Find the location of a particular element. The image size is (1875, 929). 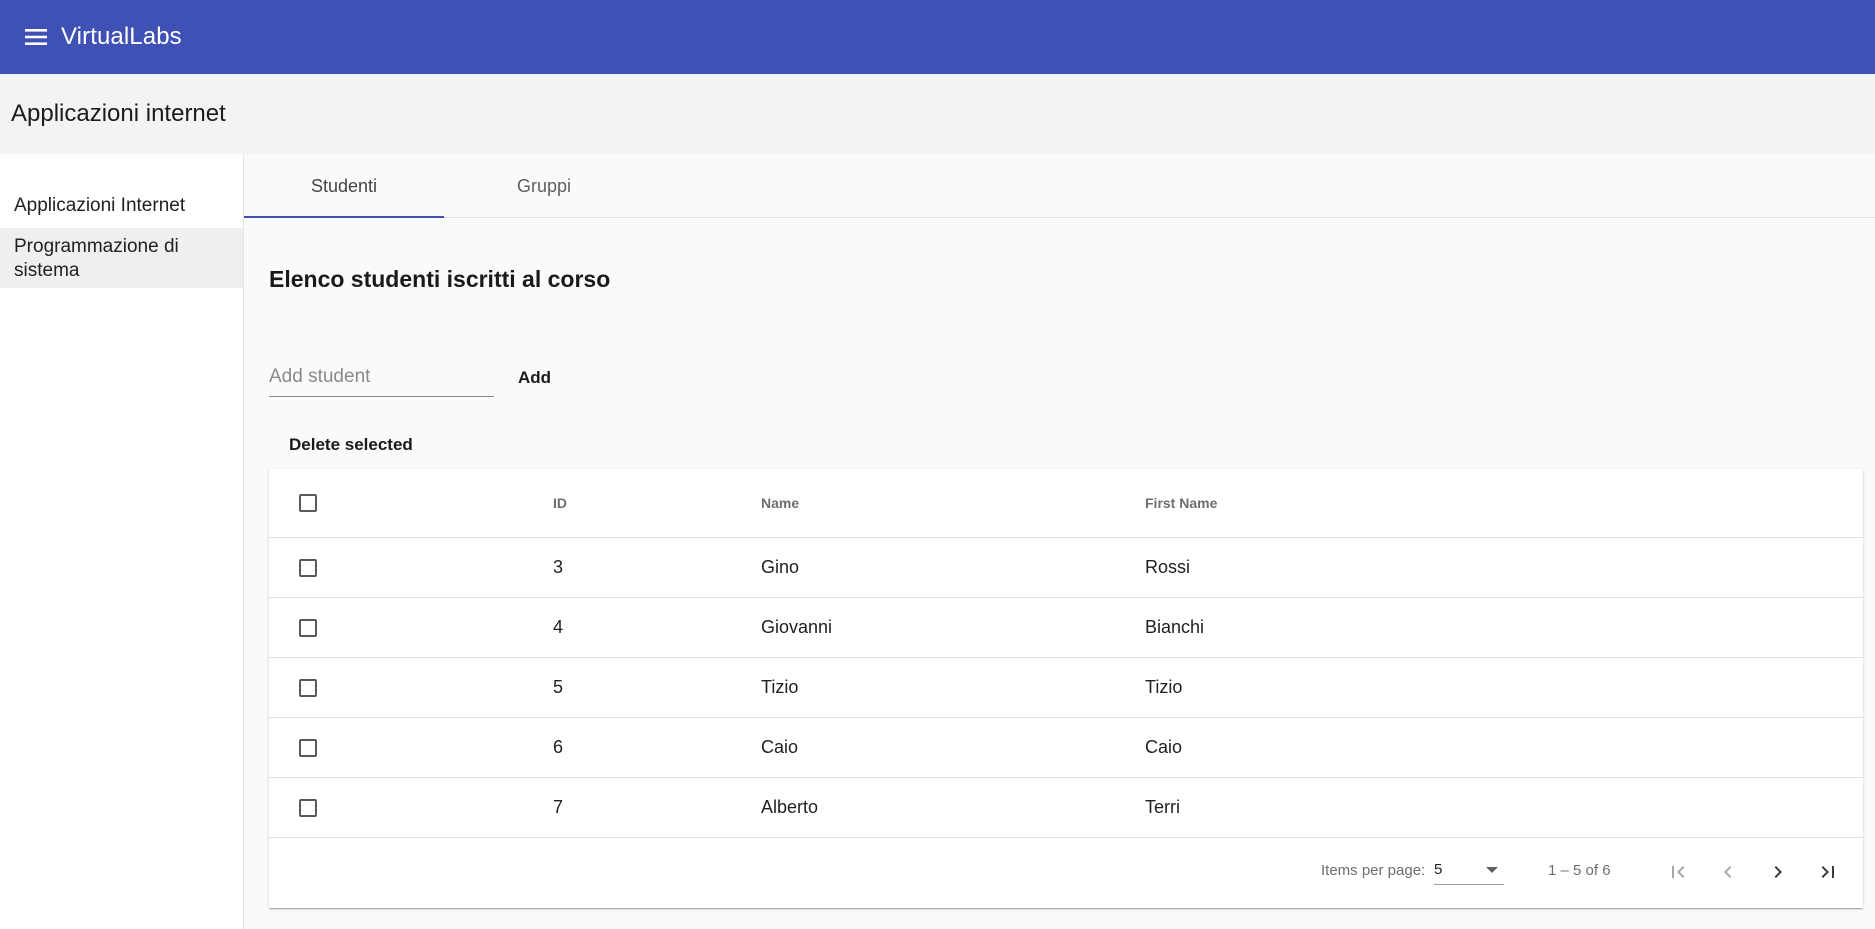

course-title: Applicazioni internet is located at coordinates (118, 113).